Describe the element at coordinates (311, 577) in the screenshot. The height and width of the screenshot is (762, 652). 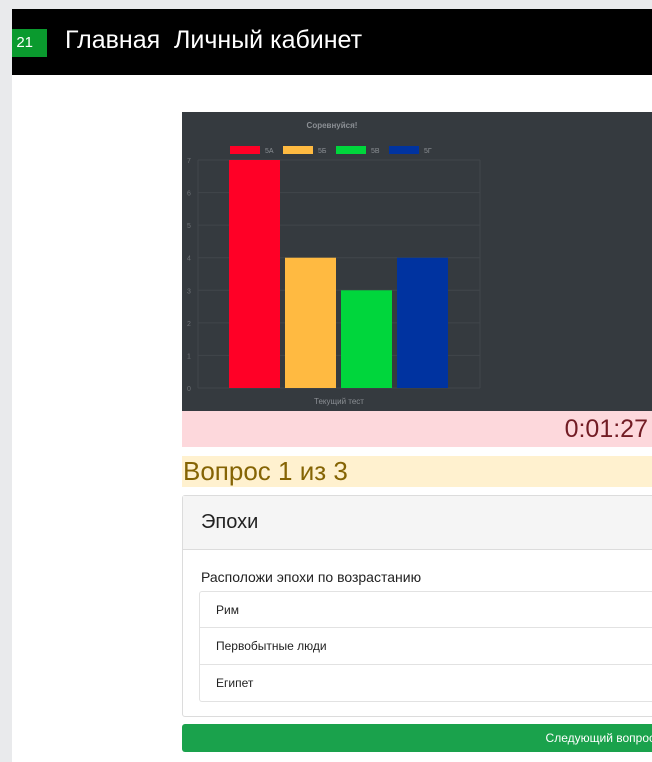
I see `question-prompt: Расположи эпохи по возрастанию` at that location.